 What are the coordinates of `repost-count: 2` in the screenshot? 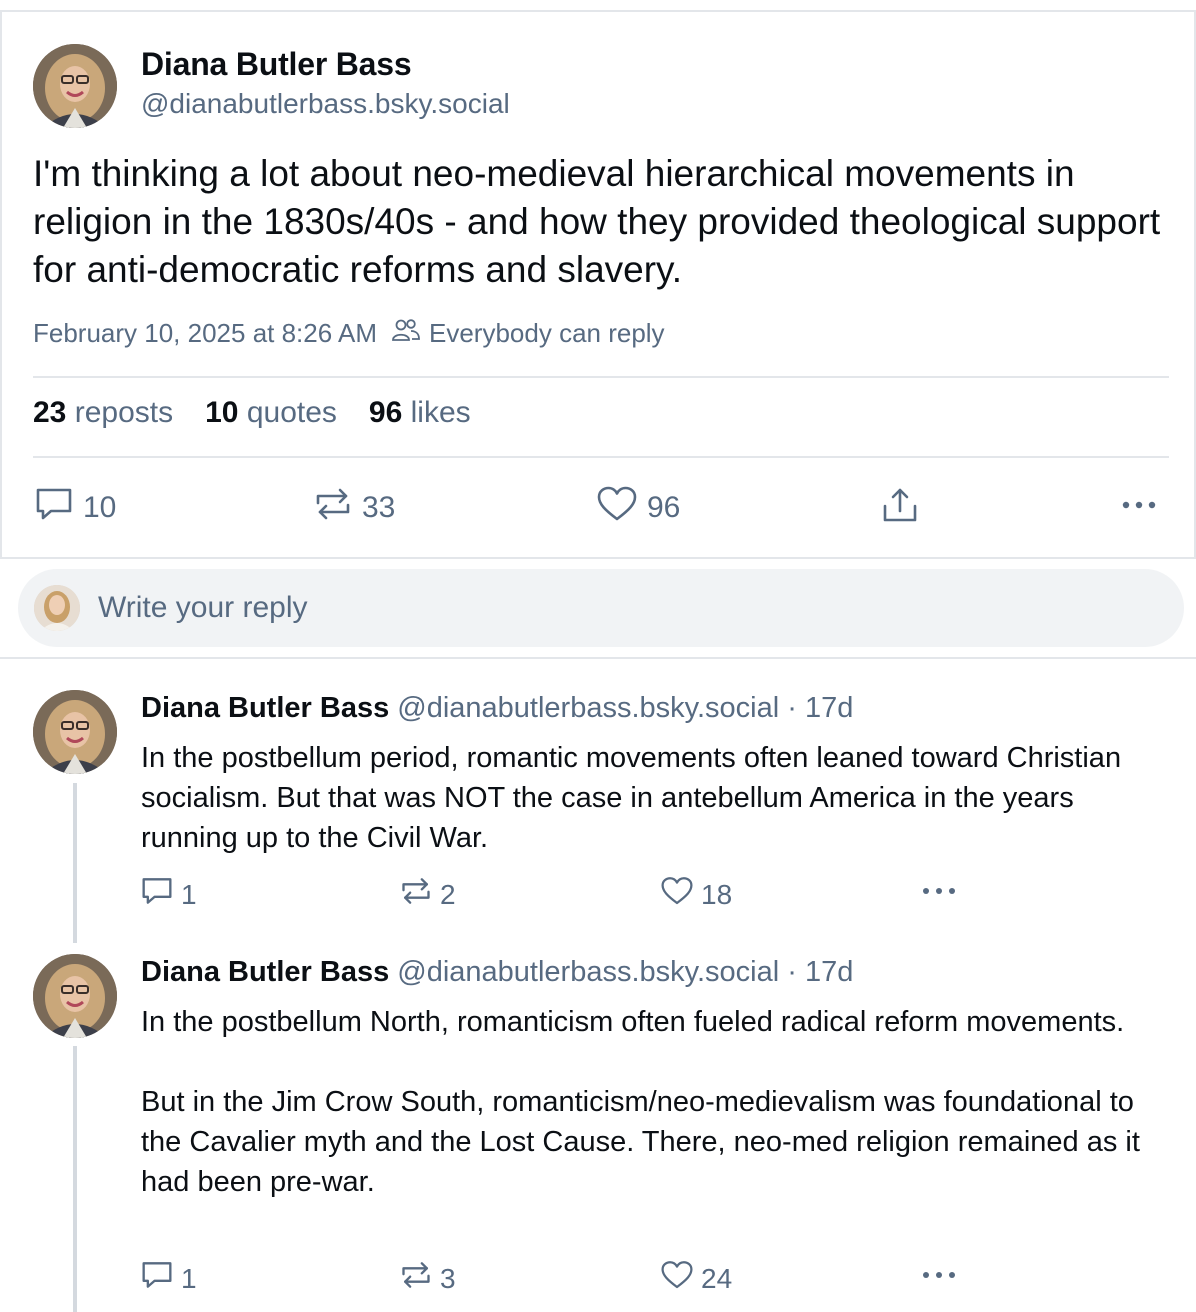 It's located at (448, 894).